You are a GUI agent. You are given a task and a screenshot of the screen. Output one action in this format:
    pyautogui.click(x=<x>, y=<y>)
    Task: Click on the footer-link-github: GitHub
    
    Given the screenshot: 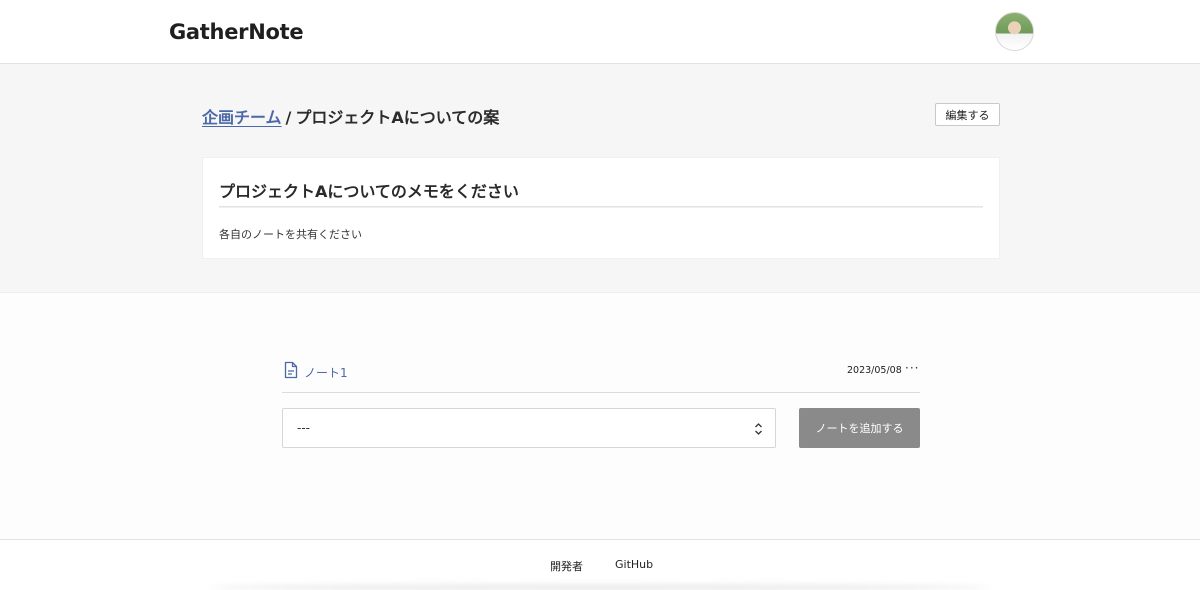 What is the action you would take?
    pyautogui.click(x=634, y=564)
    